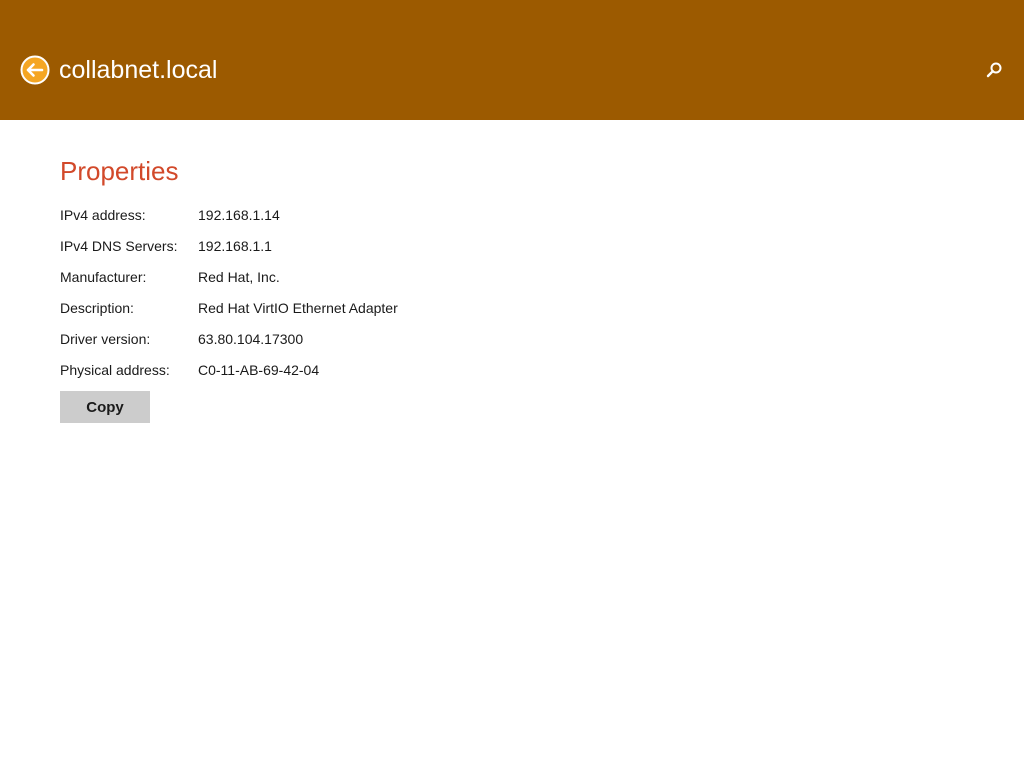 The height and width of the screenshot is (768, 1024). I want to click on properties-heading: Properties, so click(119, 171).